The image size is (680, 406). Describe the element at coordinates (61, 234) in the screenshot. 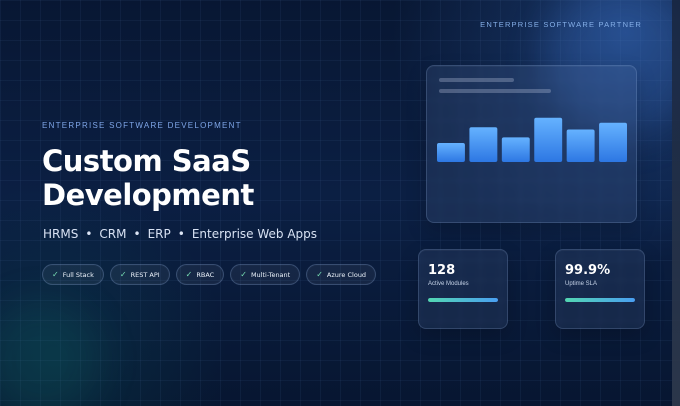

I see `service-hrms: HRMS` at that location.